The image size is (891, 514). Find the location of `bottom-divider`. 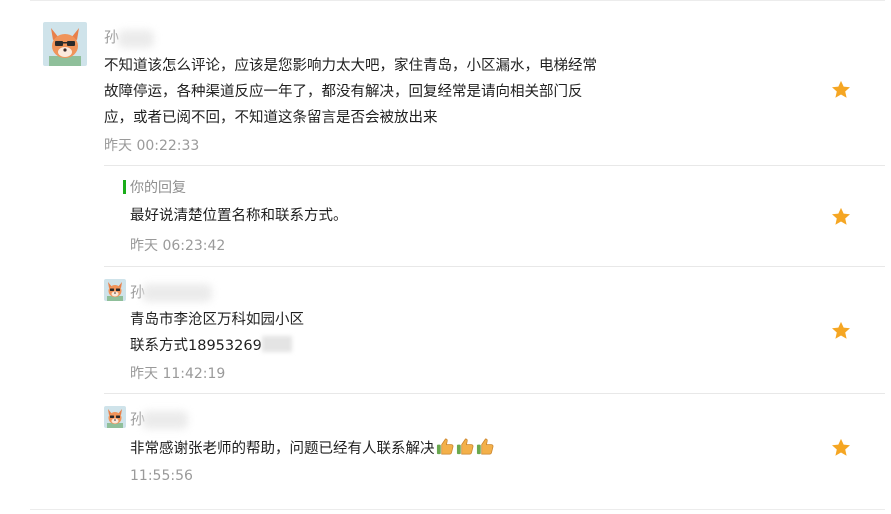

bottom-divider is located at coordinates (457, 509).